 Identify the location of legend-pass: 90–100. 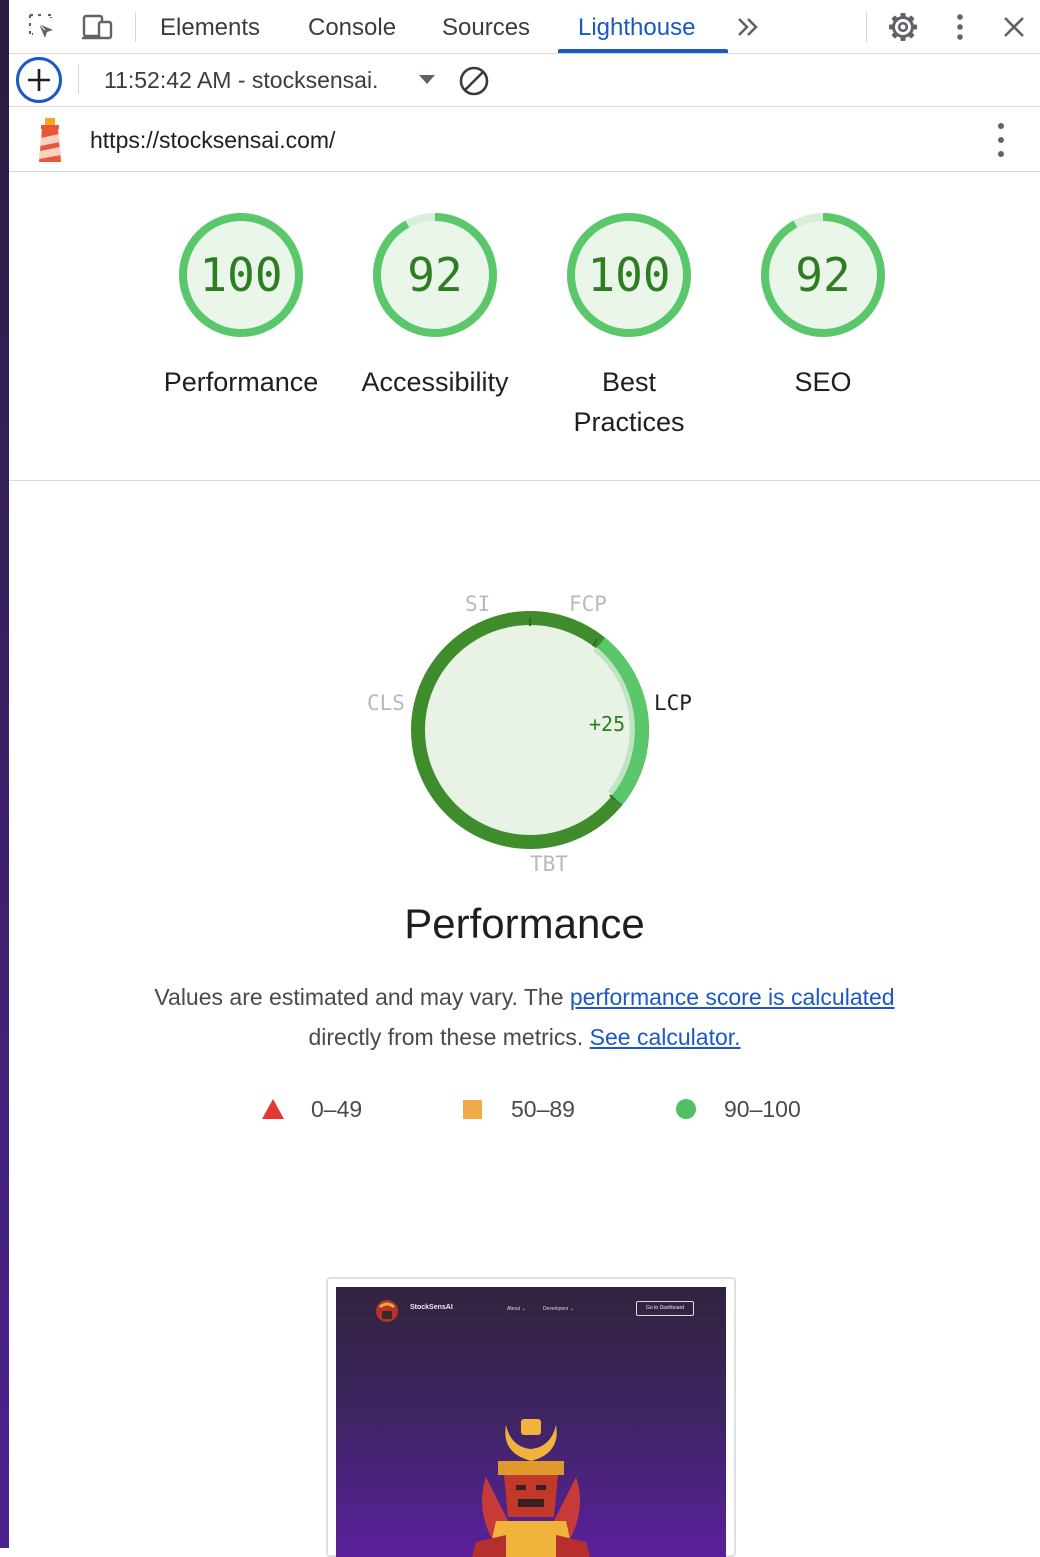
(738, 1109).